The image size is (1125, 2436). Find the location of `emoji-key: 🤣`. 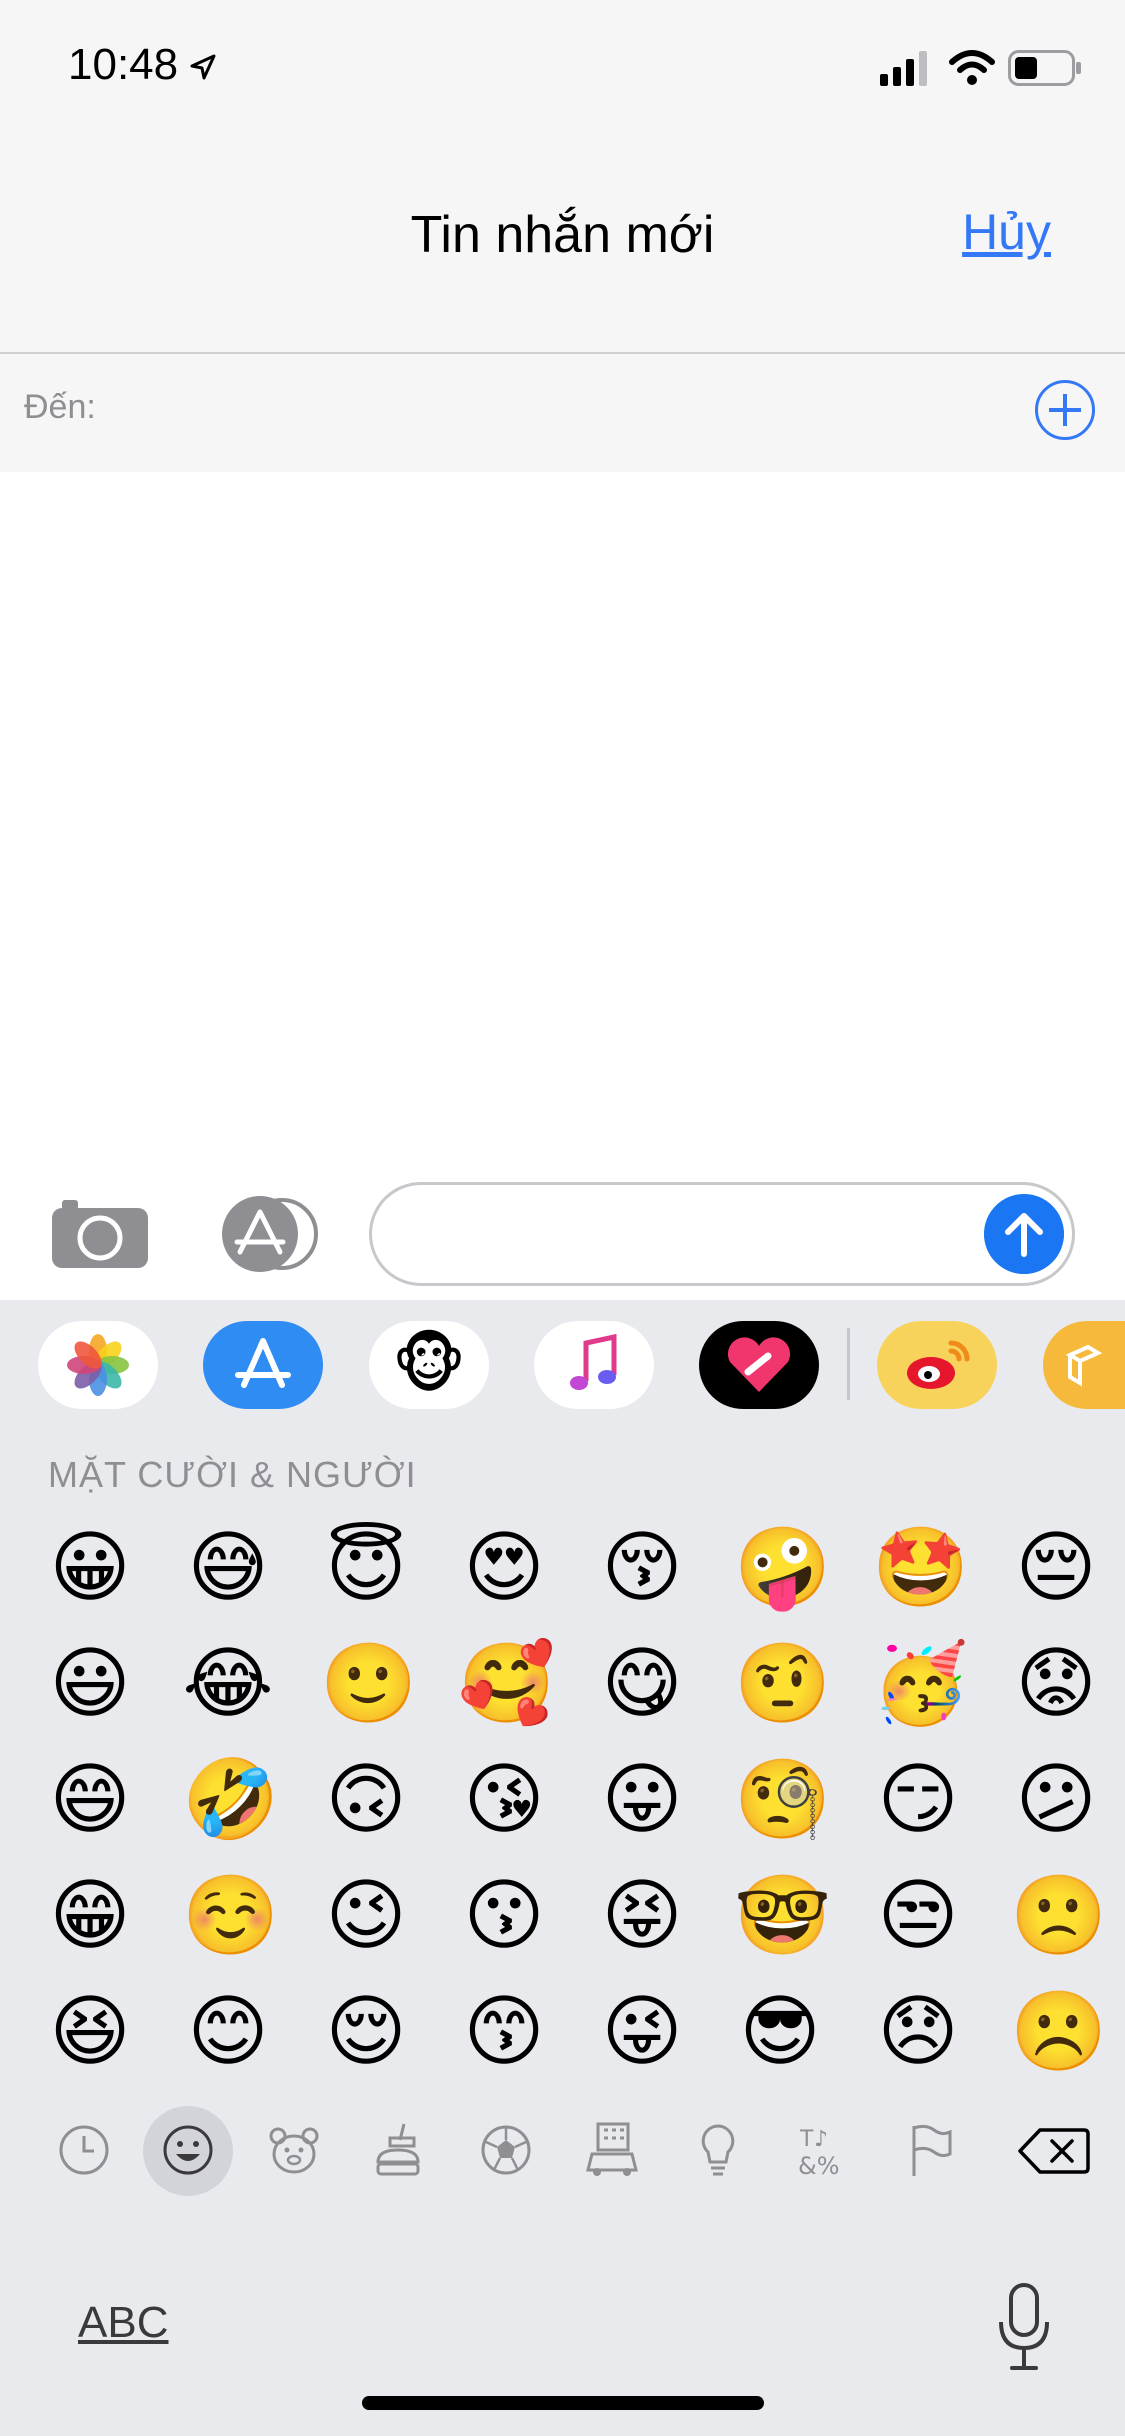

emoji-key: 🤣 is located at coordinates (230, 1800).